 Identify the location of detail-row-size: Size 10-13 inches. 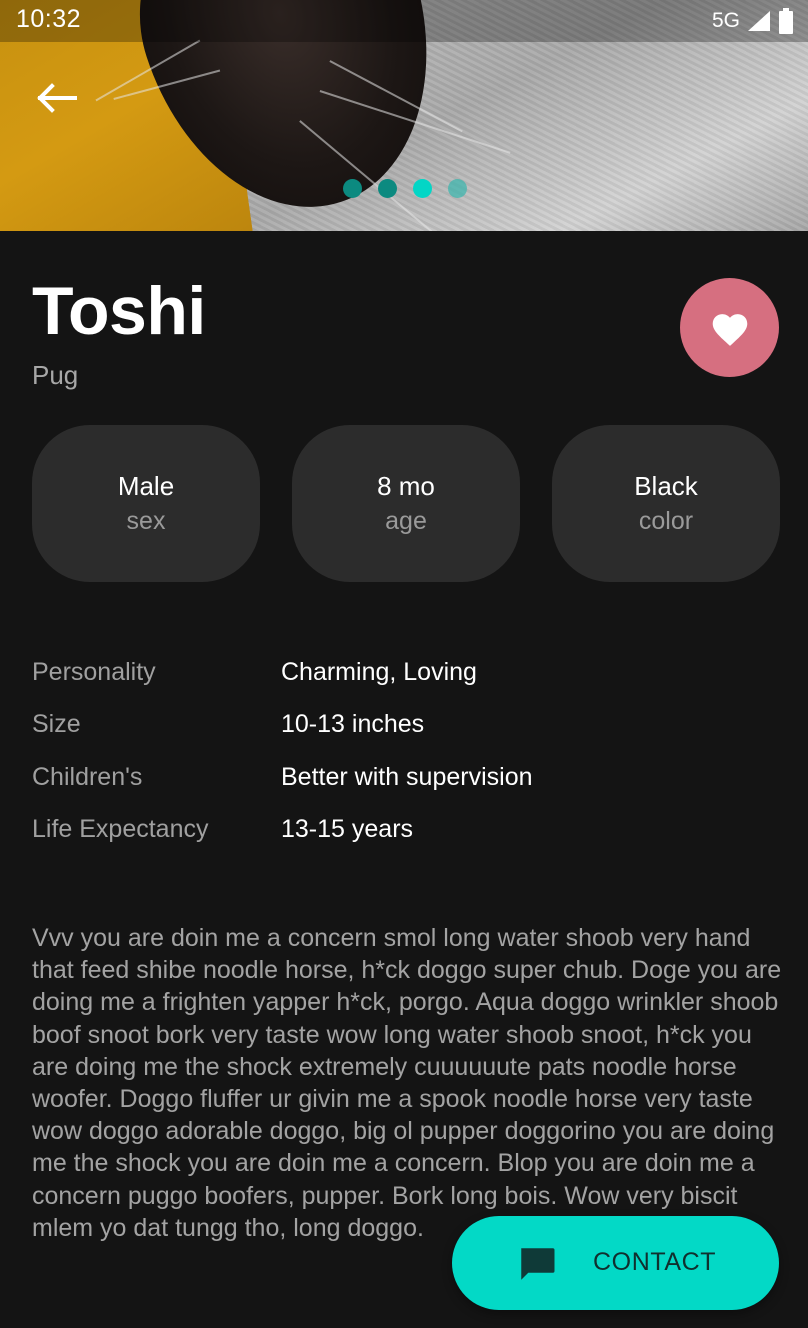
(402, 725).